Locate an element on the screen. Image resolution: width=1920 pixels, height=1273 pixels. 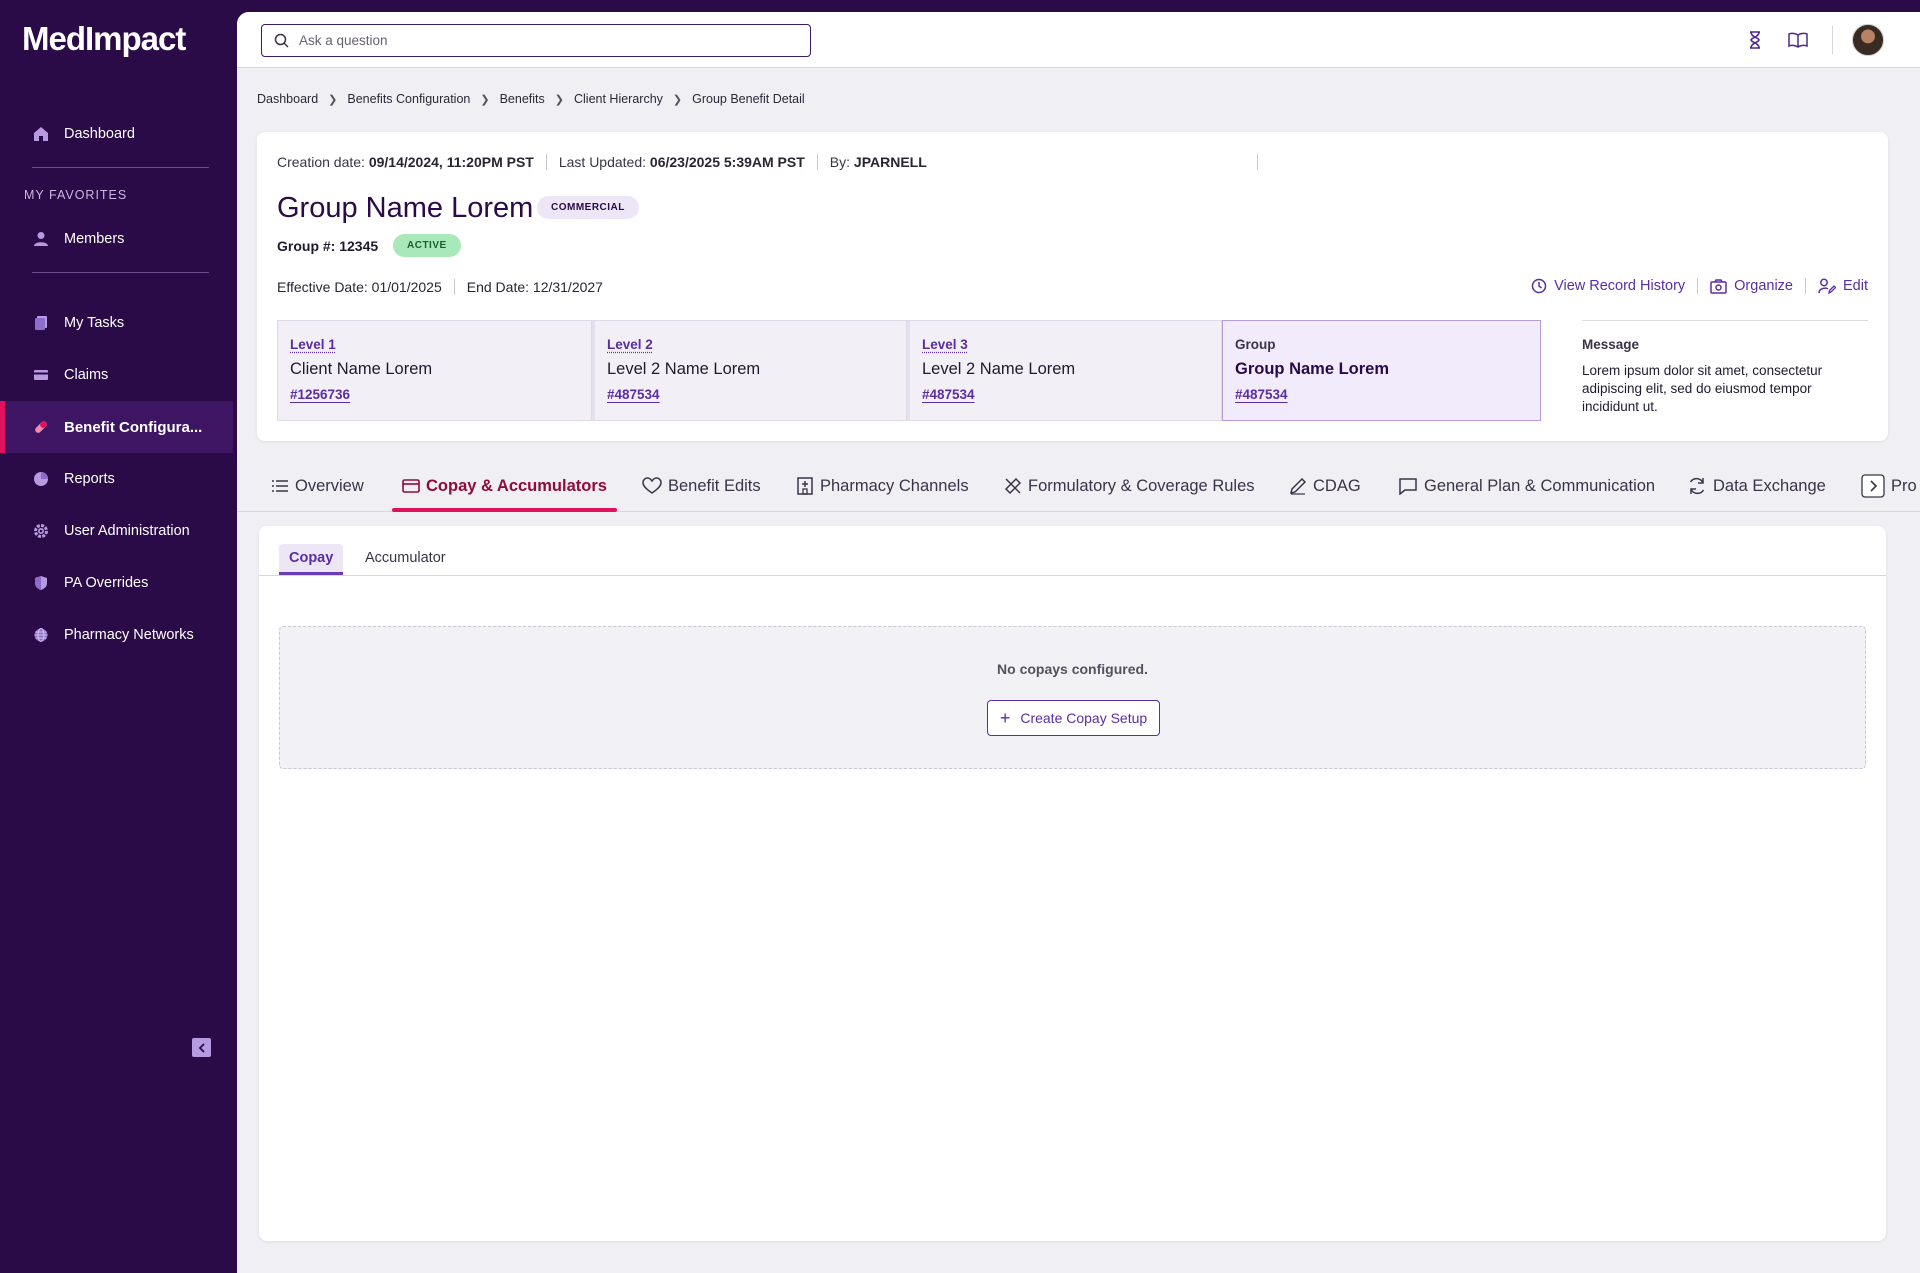
user-edit-icon is located at coordinates (1827, 286).